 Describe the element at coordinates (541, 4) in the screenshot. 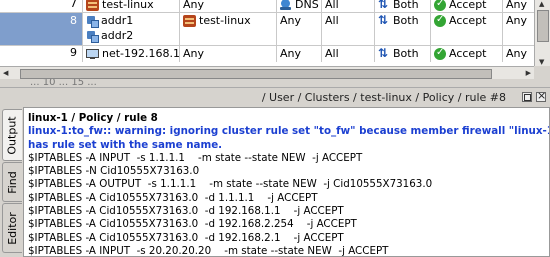

I see `scroll-up-icon: ▲` at that location.